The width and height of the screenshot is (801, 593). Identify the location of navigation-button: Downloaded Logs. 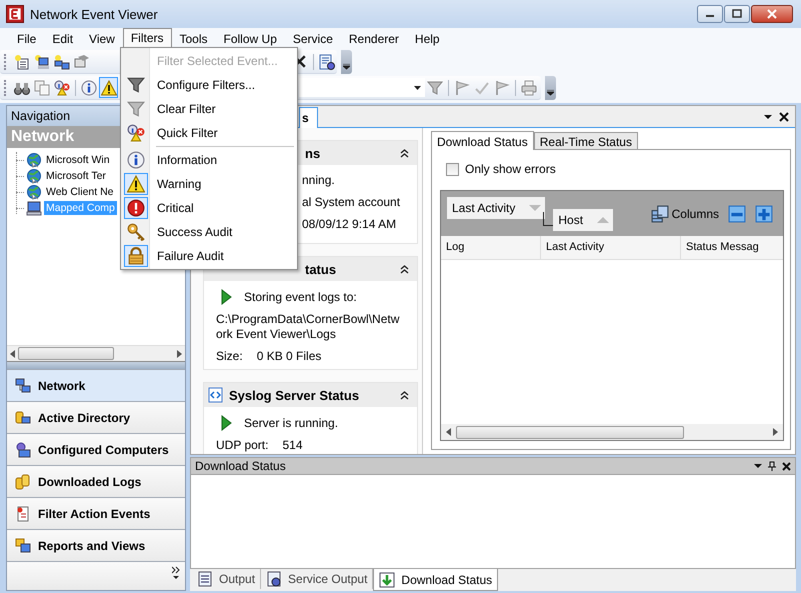
(96, 481).